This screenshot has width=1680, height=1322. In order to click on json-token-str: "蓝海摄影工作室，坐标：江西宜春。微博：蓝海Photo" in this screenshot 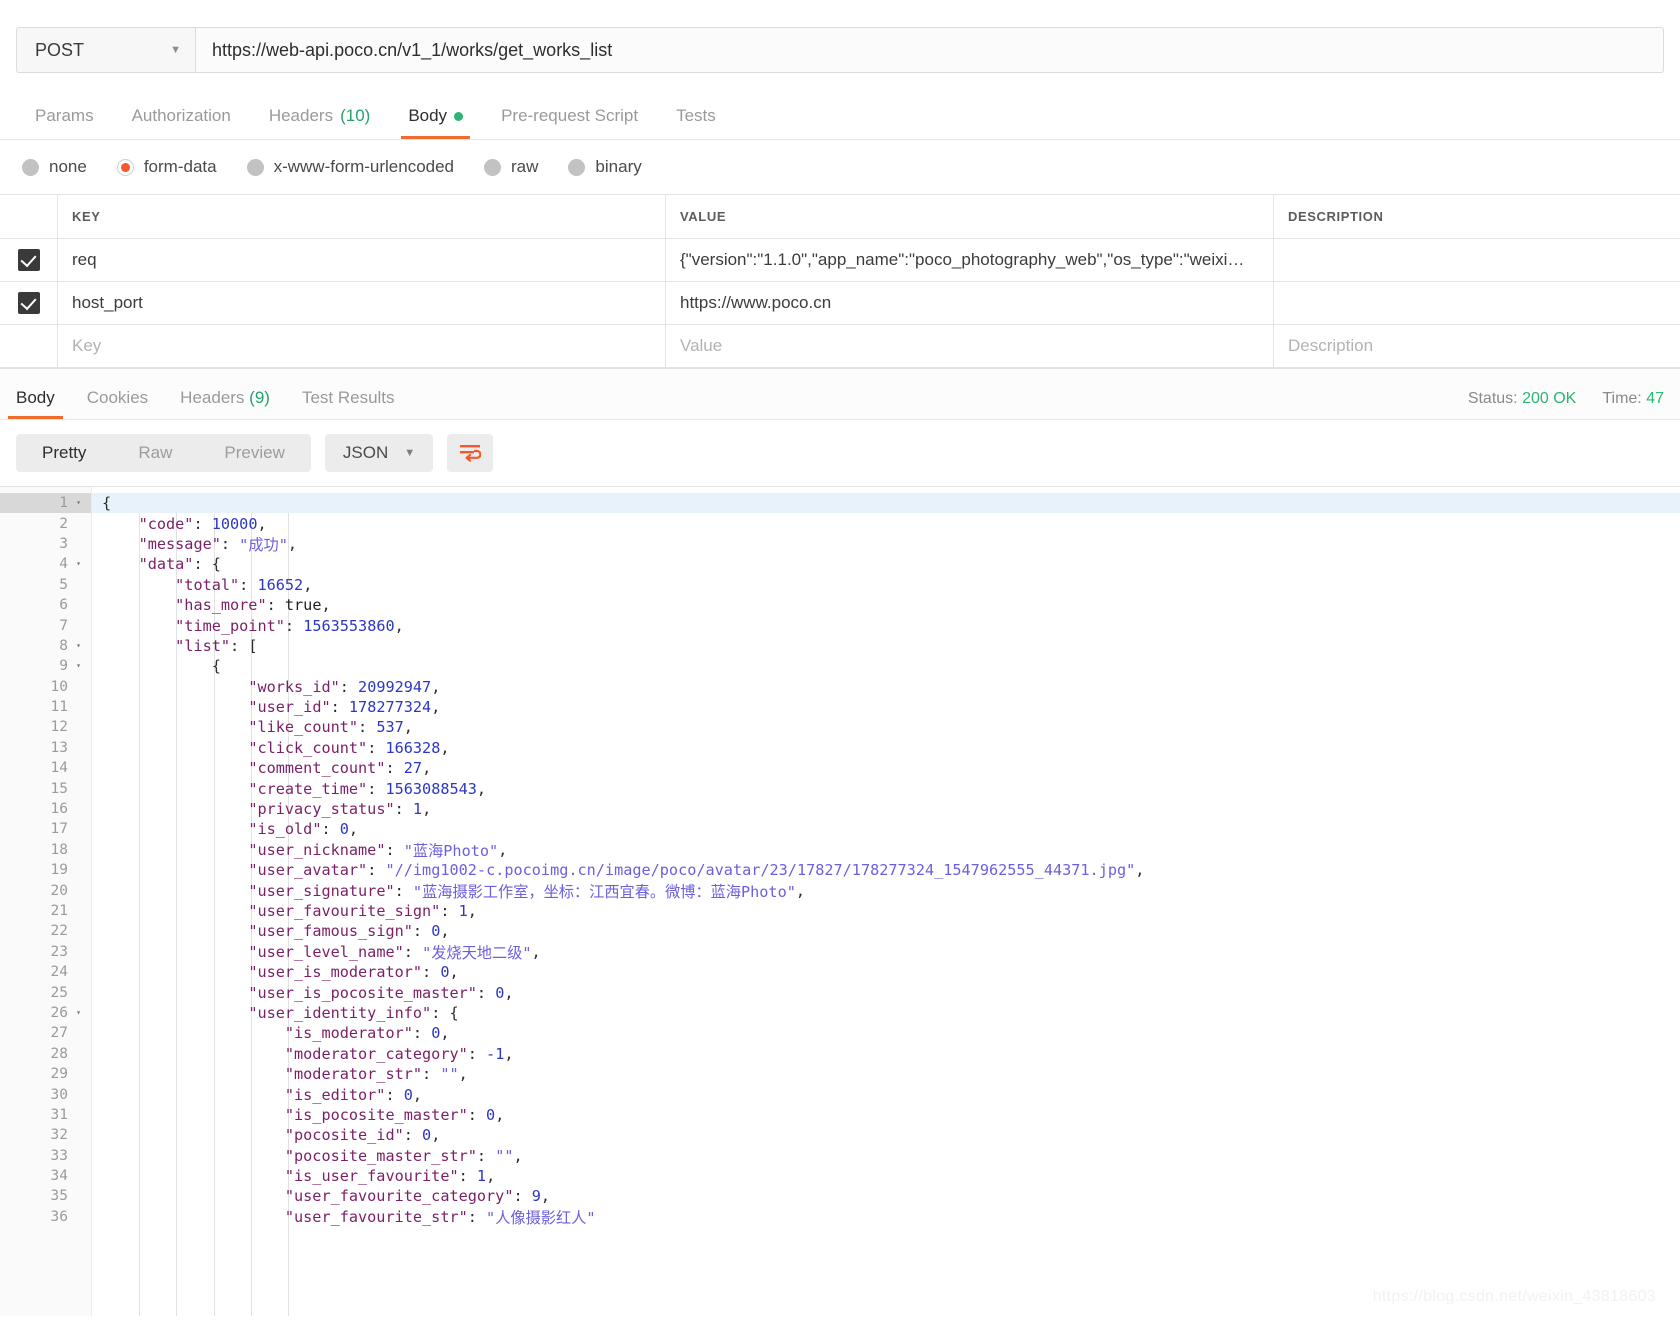, I will do `click(604, 891)`.